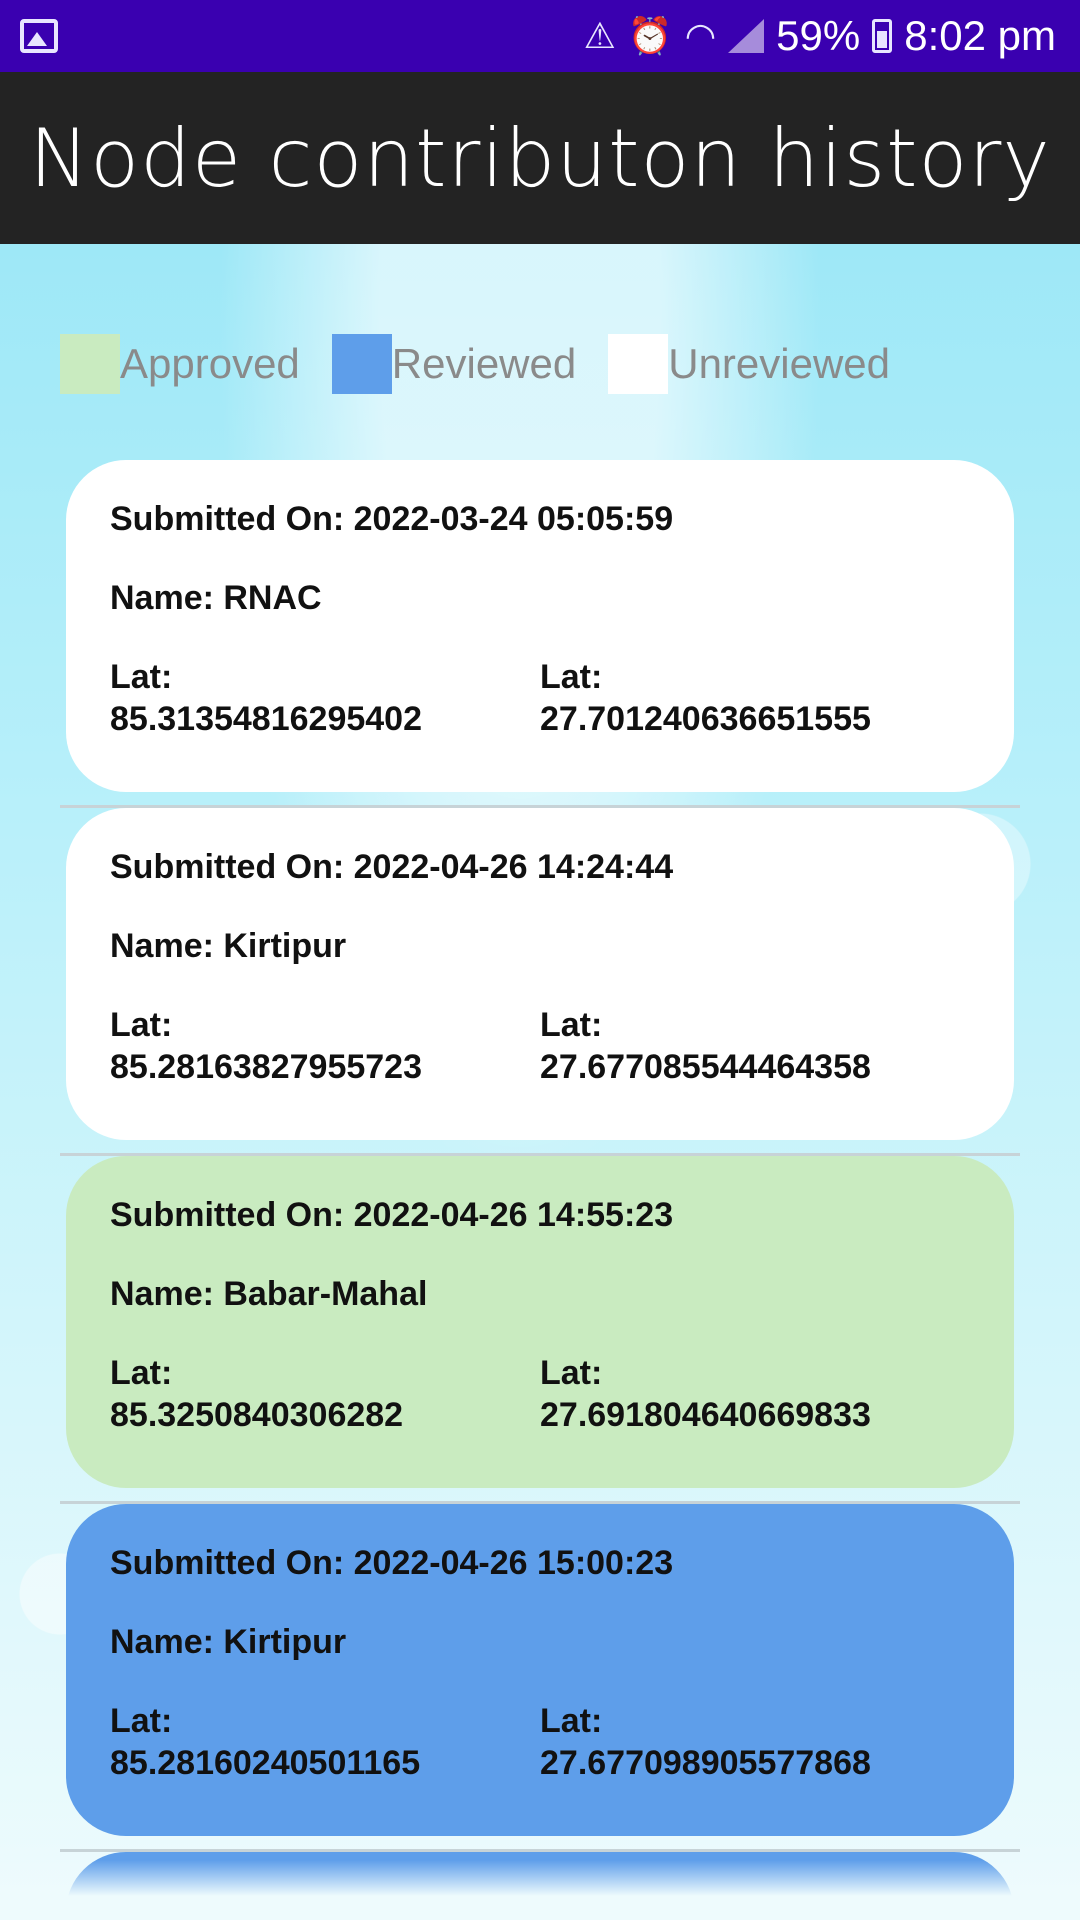 Image resolution: width=1080 pixels, height=1920 pixels. What do you see at coordinates (210, 363) in the screenshot?
I see `legend-label: Approved` at bounding box center [210, 363].